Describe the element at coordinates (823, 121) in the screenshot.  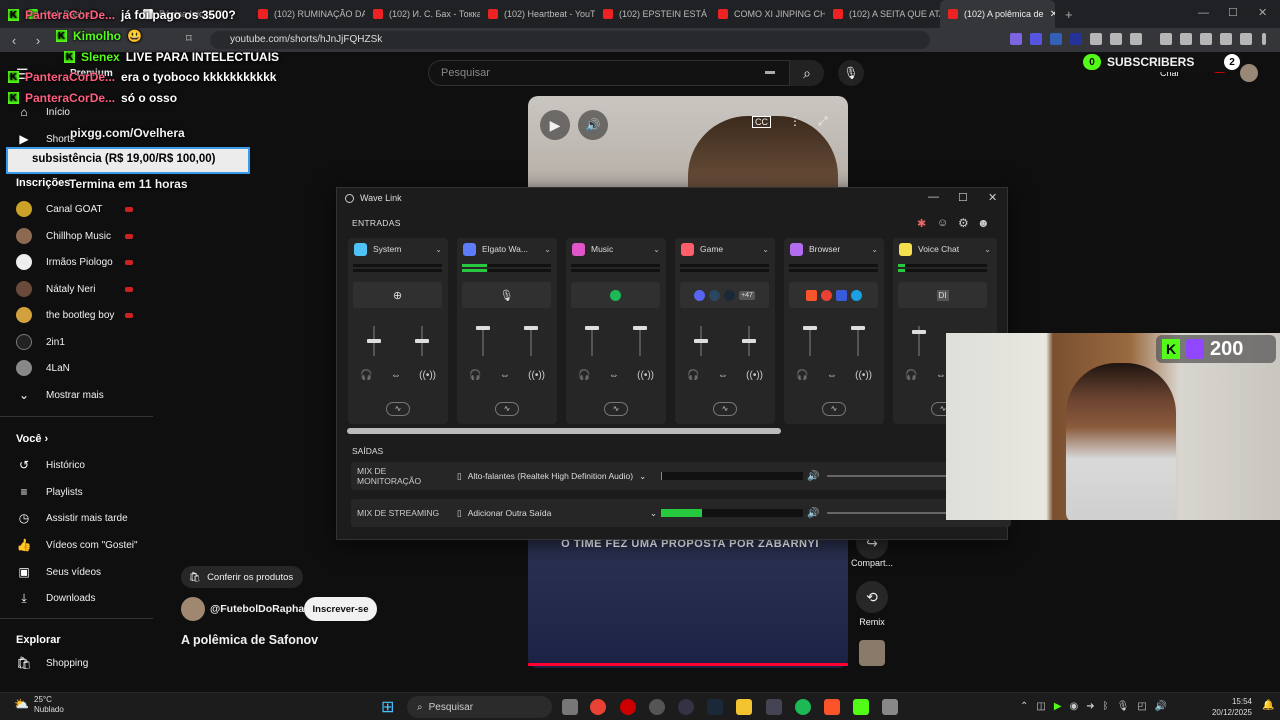
I see `fullscreen-icon: ⤢` at that location.